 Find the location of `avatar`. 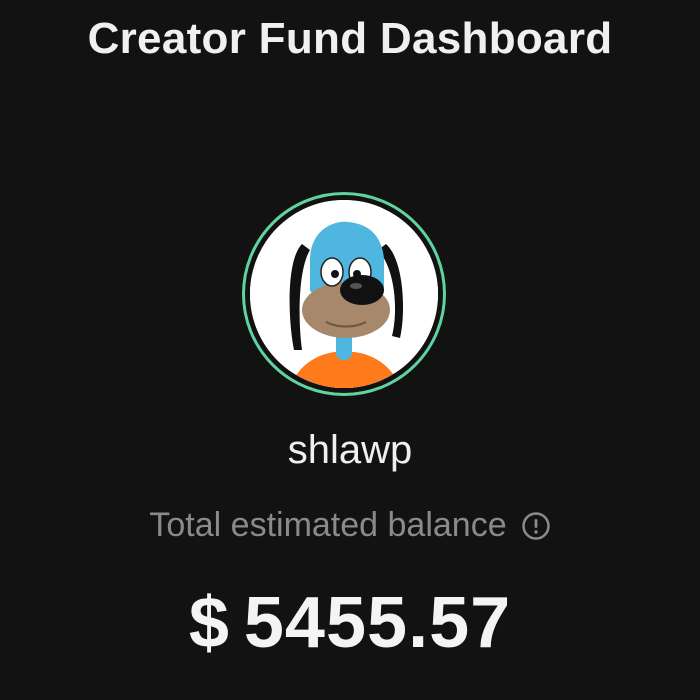

avatar is located at coordinates (344, 294).